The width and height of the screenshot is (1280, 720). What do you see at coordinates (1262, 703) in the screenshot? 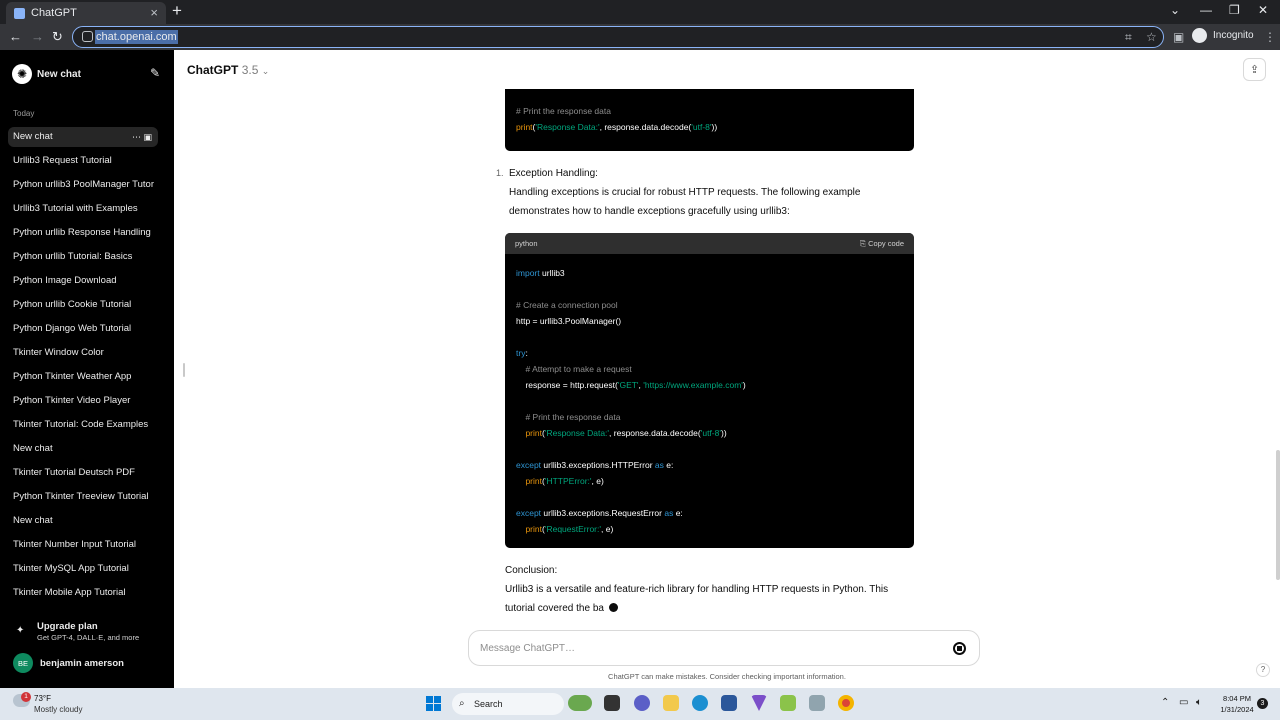
I see `notification-badge: 3` at bounding box center [1262, 703].